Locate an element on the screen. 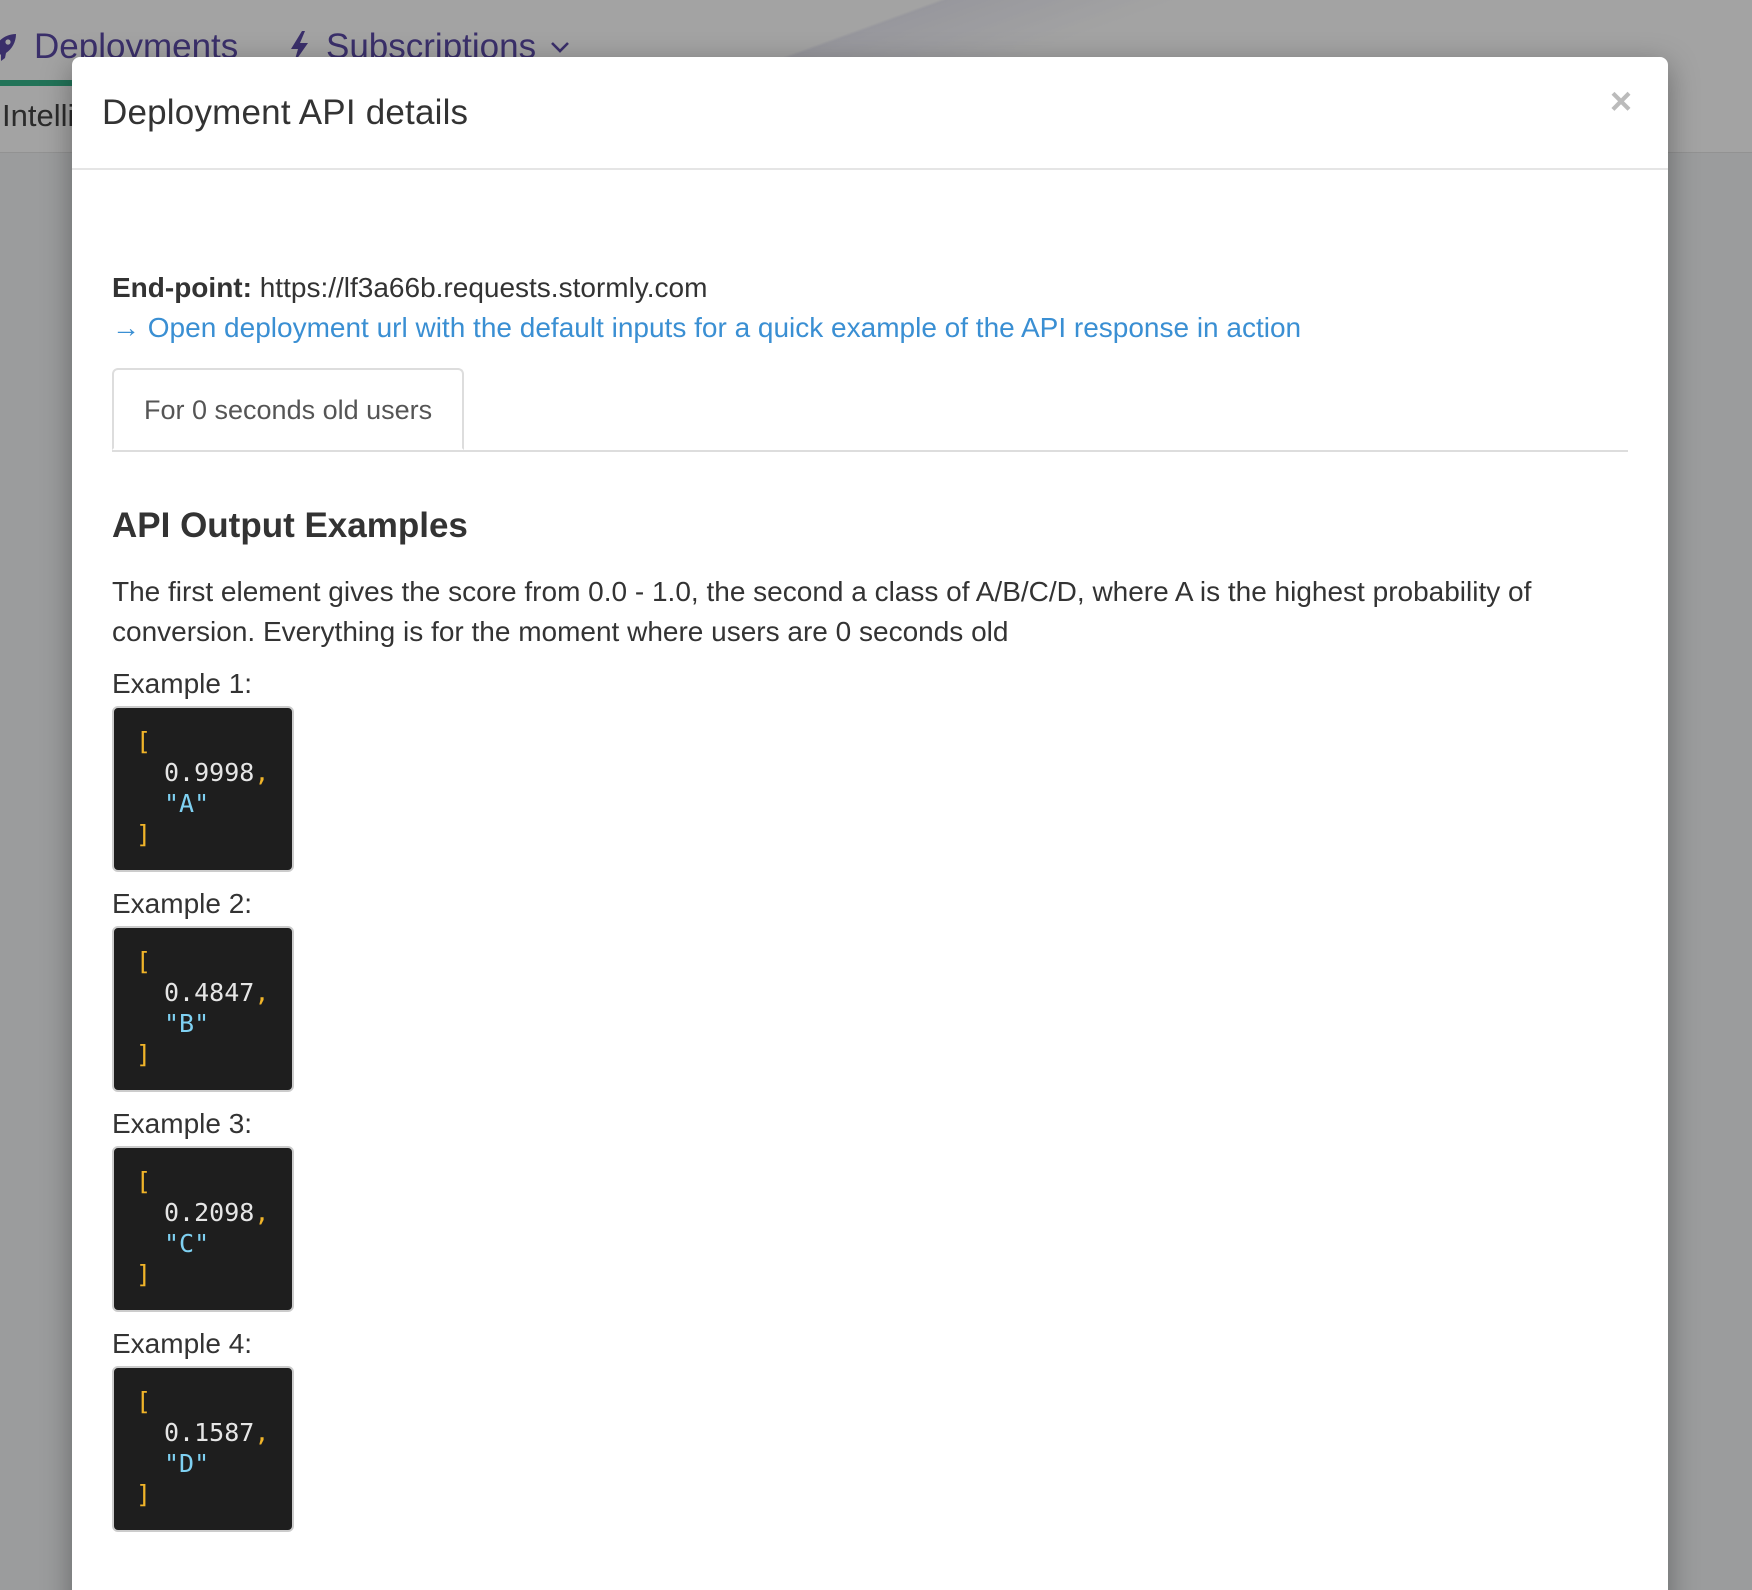  code-block: [ 0.2098, "C" ] is located at coordinates (203, 1229).